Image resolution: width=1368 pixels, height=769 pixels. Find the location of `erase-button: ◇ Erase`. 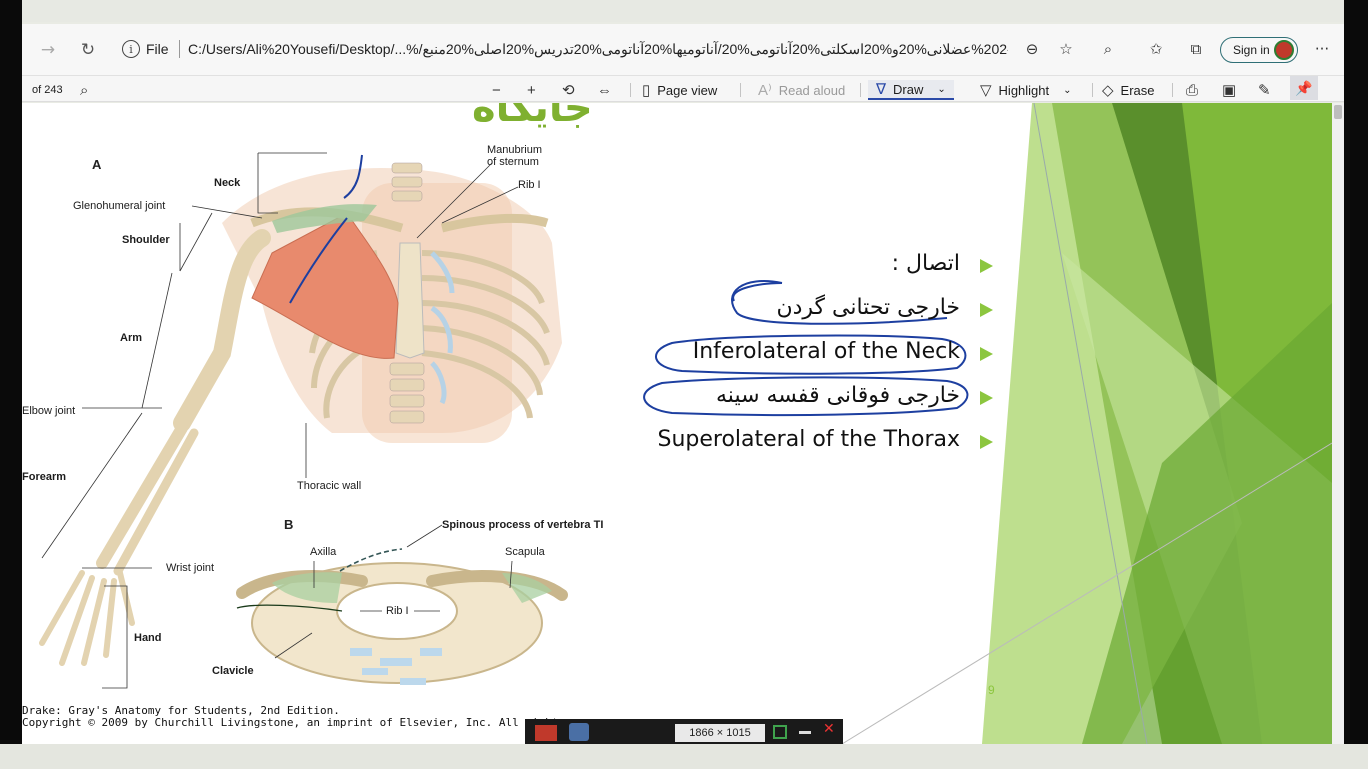

erase-button: ◇ Erase is located at coordinates (1128, 90).